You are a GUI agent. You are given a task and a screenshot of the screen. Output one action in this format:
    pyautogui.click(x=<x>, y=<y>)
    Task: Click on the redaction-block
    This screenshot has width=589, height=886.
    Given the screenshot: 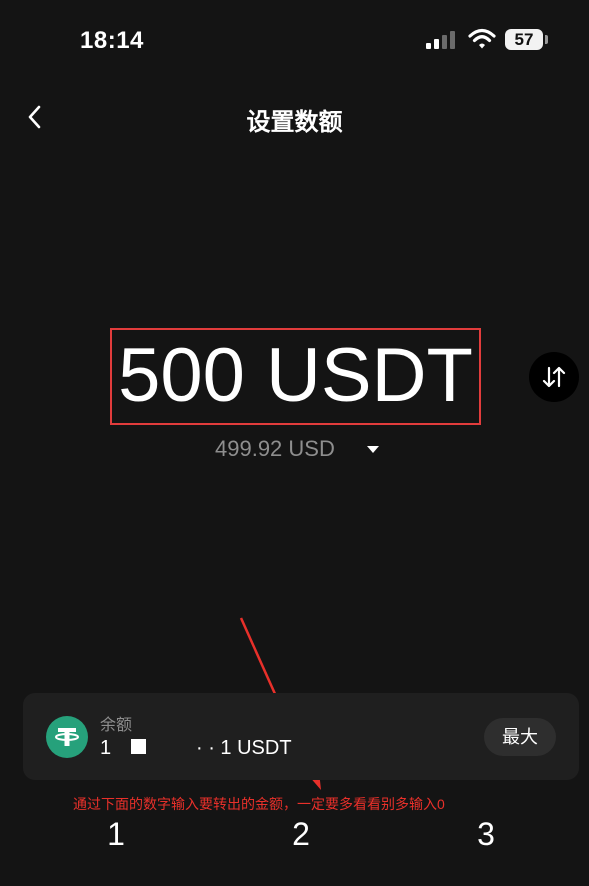 What is the action you would take?
    pyautogui.click(x=138, y=746)
    